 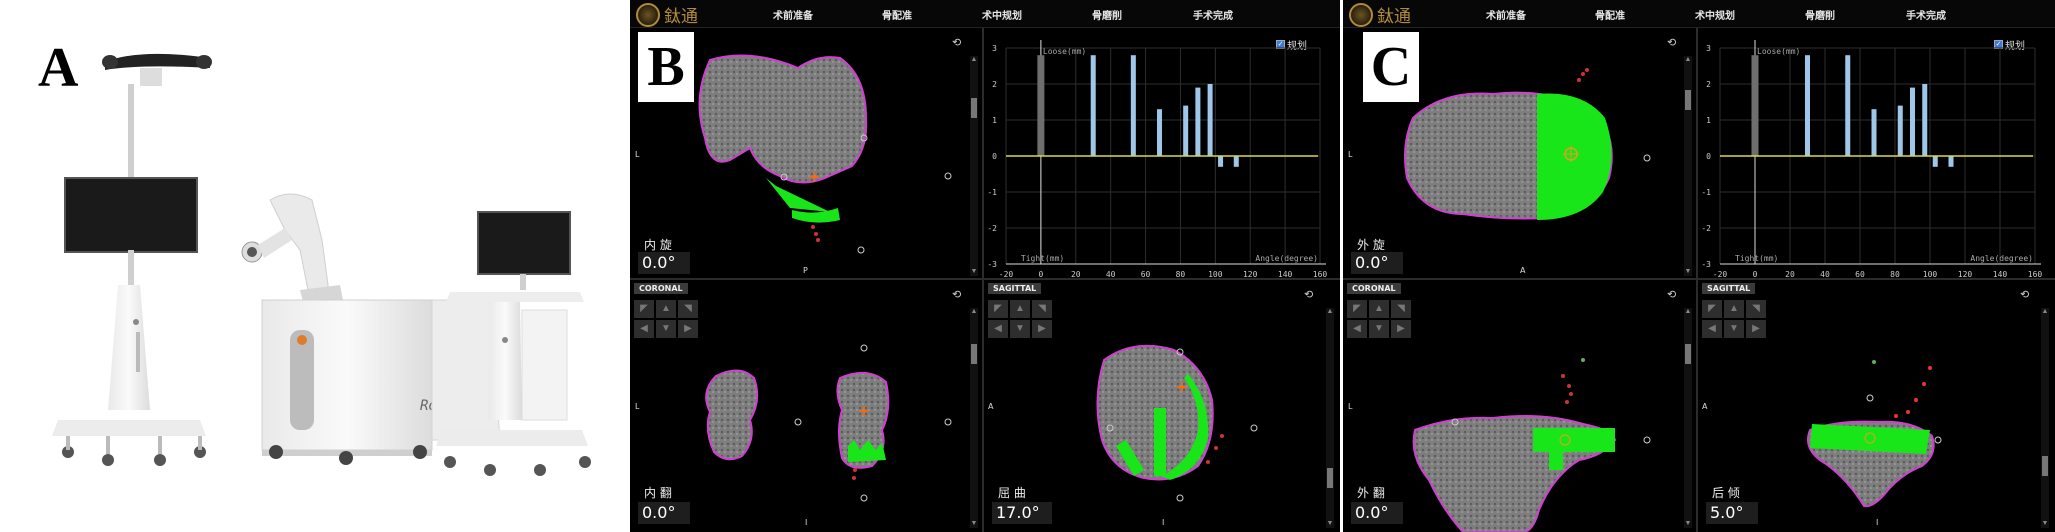 I want to click on coronal-view: CORONAL ◤ ▲ ◥ ◀ ▼ ▶ L I ⟲ ▲ ▼ 内 翻 0.0°, so click(x=807, y=406).